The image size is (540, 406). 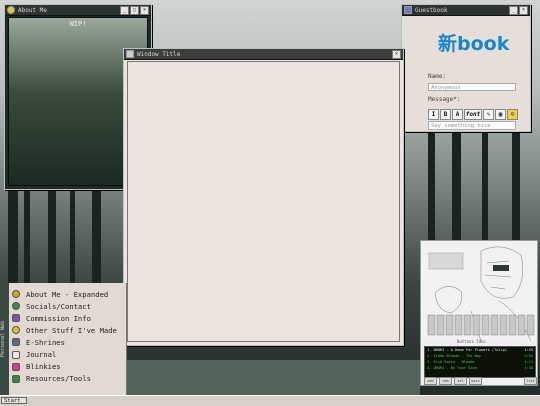 I want to click on wip-text: WIP!, so click(x=78, y=24).